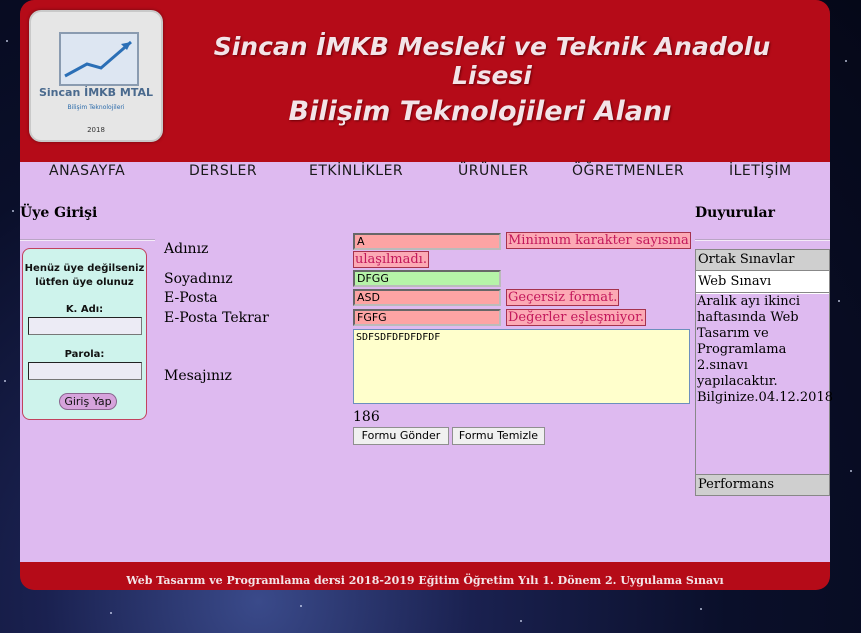  I want to click on nav-item-etkinlikler: ETKİNLİKLER, so click(356, 171).